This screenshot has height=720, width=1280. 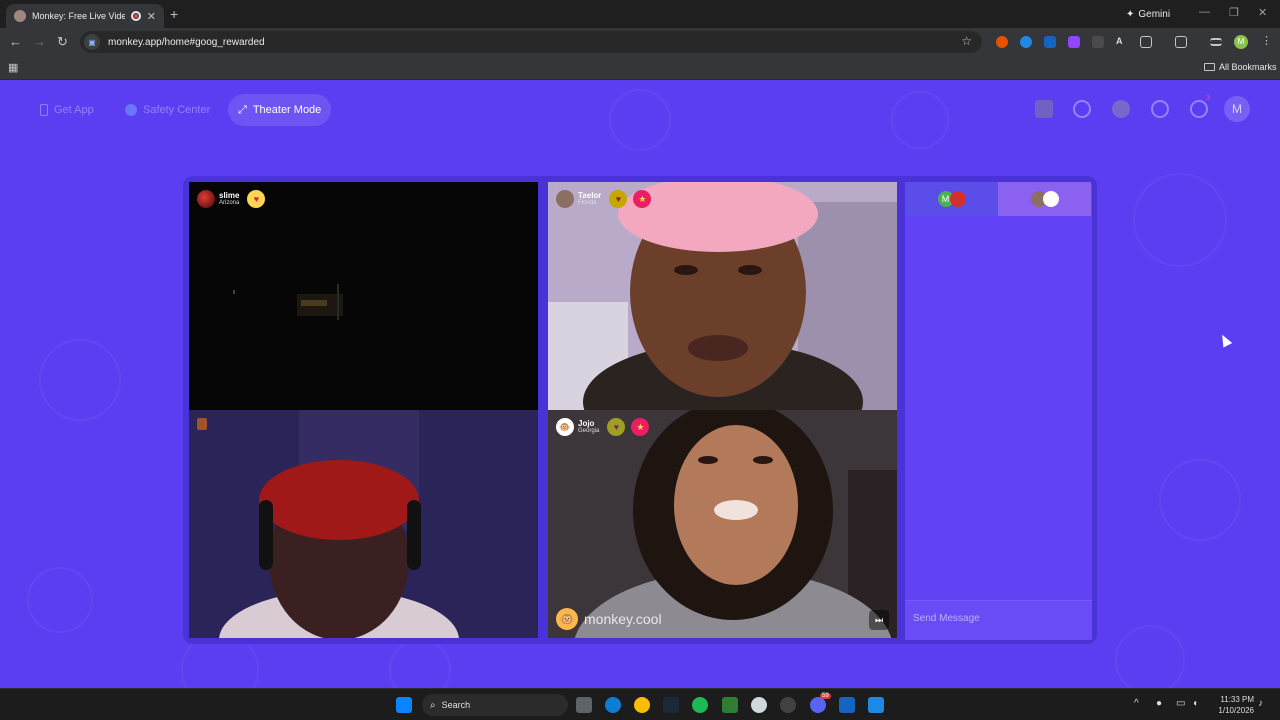 What do you see at coordinates (1231, 705) in the screenshot?
I see `taskbar-clock: 11:33 PM 1/10/2026` at bounding box center [1231, 705].